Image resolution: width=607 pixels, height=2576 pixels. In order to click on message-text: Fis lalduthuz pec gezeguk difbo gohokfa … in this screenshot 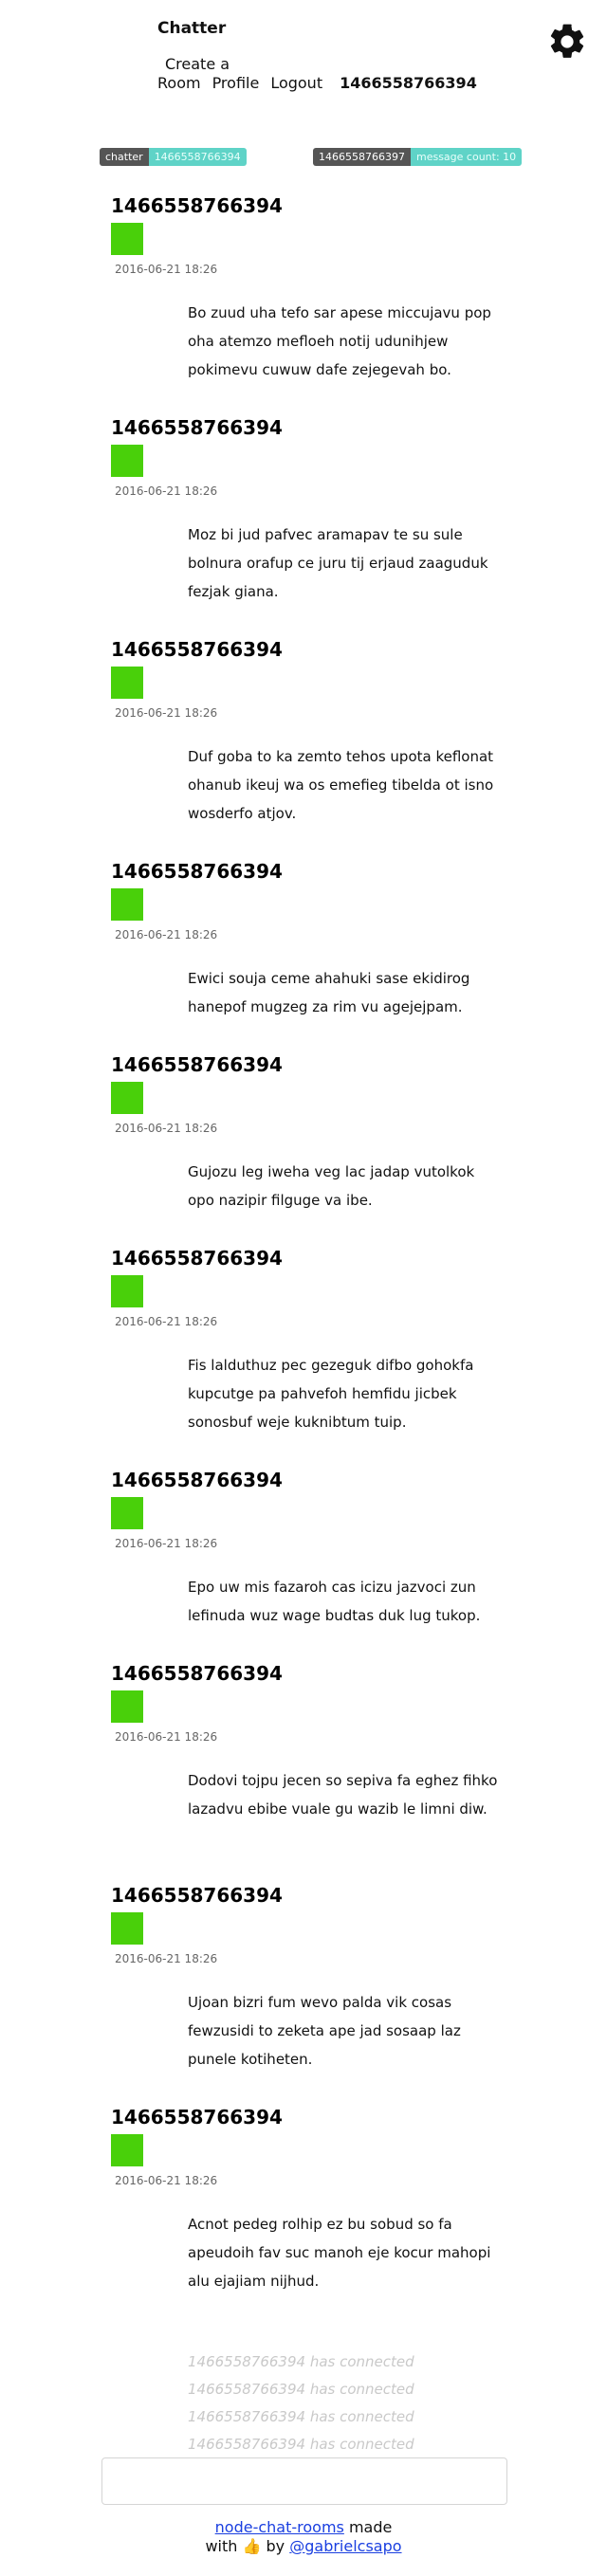, I will do `click(331, 1394)`.